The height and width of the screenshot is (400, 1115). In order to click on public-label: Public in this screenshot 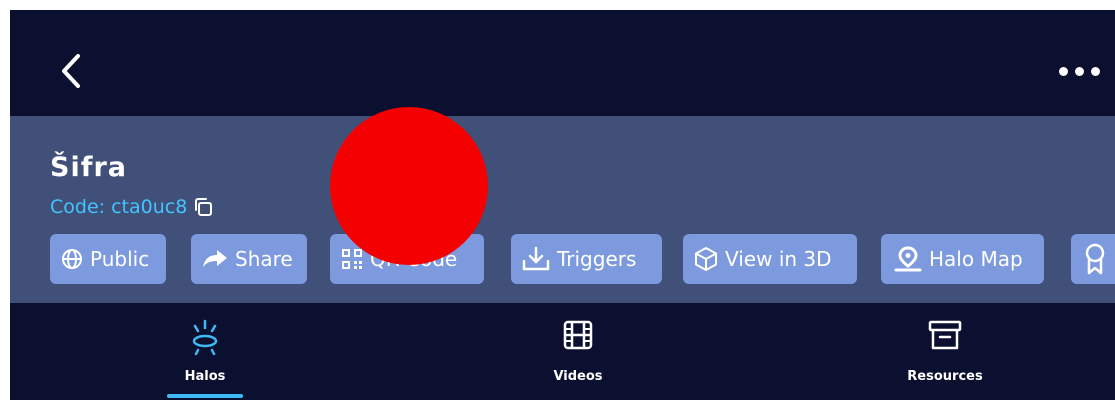, I will do `click(120, 259)`.